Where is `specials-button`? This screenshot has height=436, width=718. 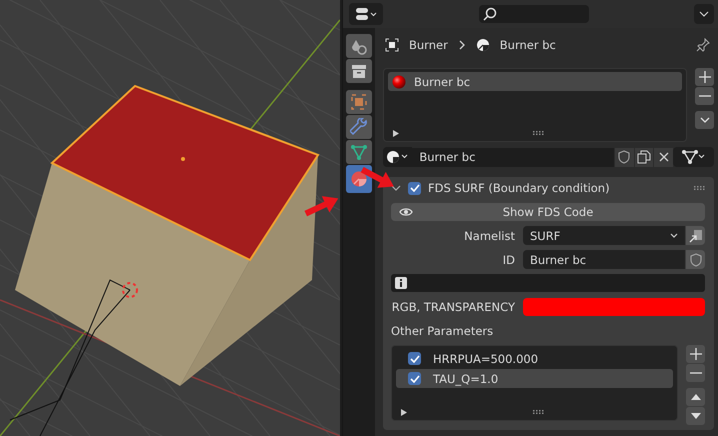 specials-button is located at coordinates (704, 120).